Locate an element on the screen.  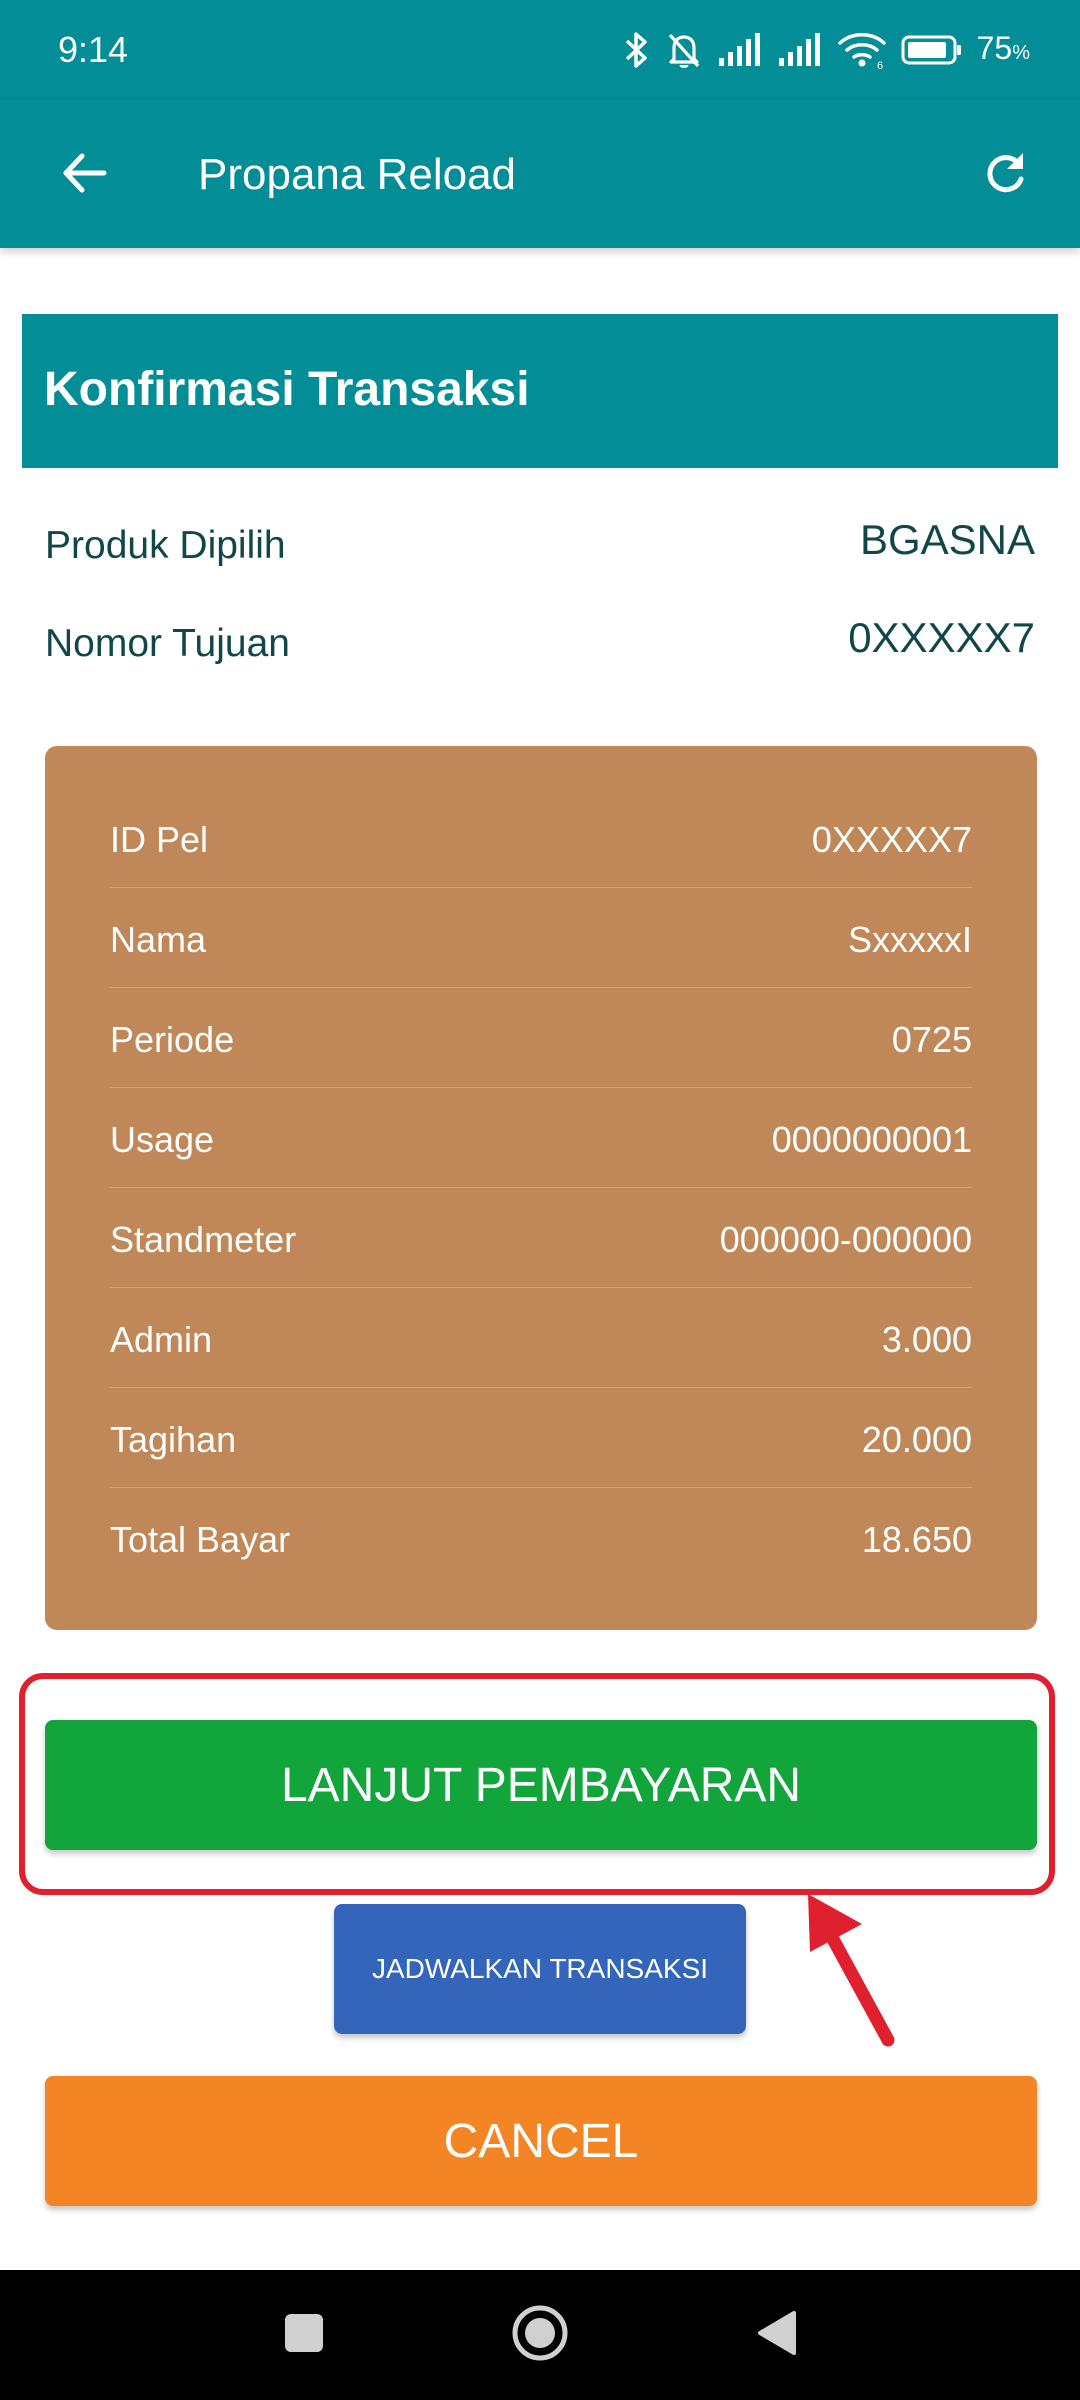
circle-icon is located at coordinates (540, 2335).